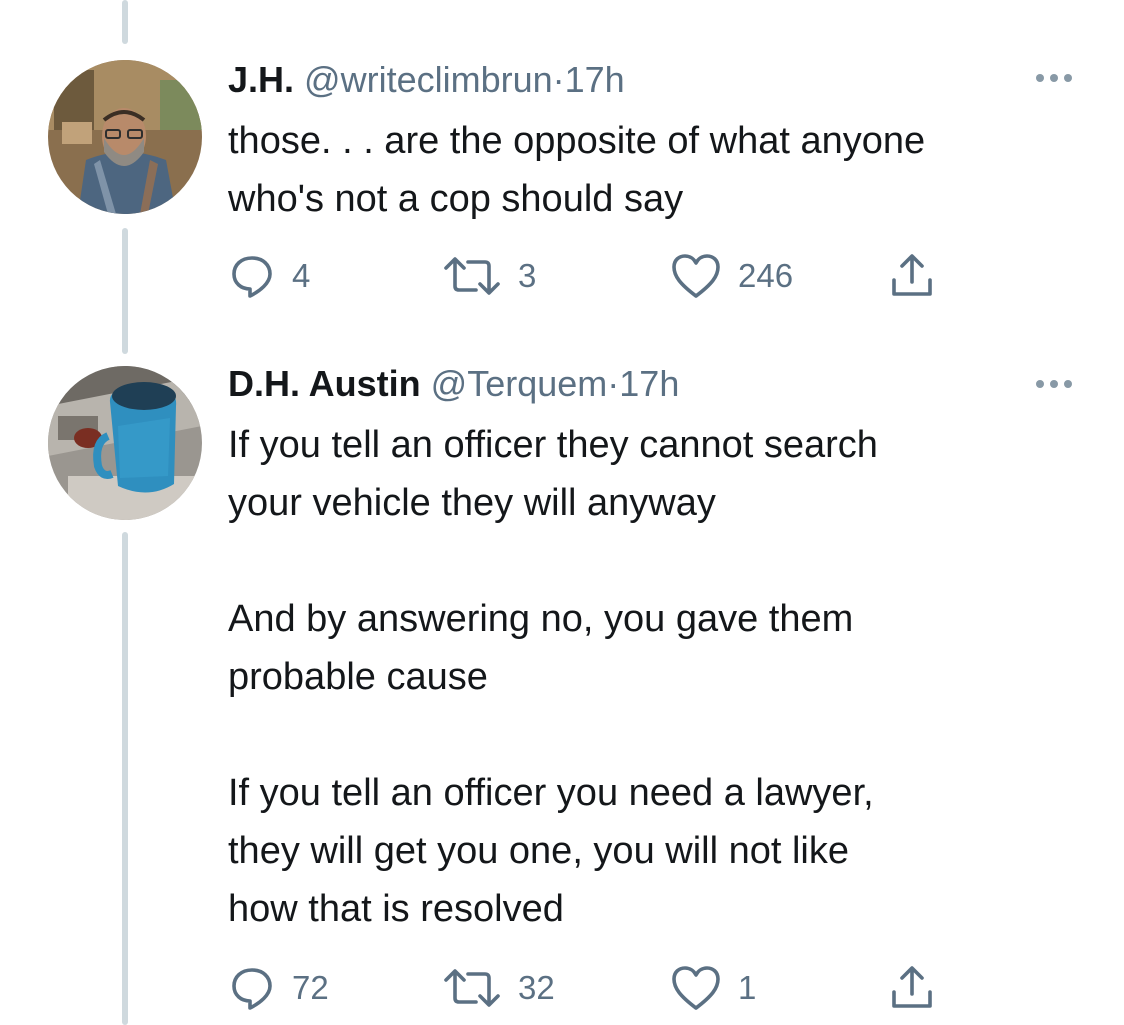 The height and width of the screenshot is (1025, 1124). Describe the element at coordinates (125, 22) in the screenshot. I see `thread-line-top` at that location.